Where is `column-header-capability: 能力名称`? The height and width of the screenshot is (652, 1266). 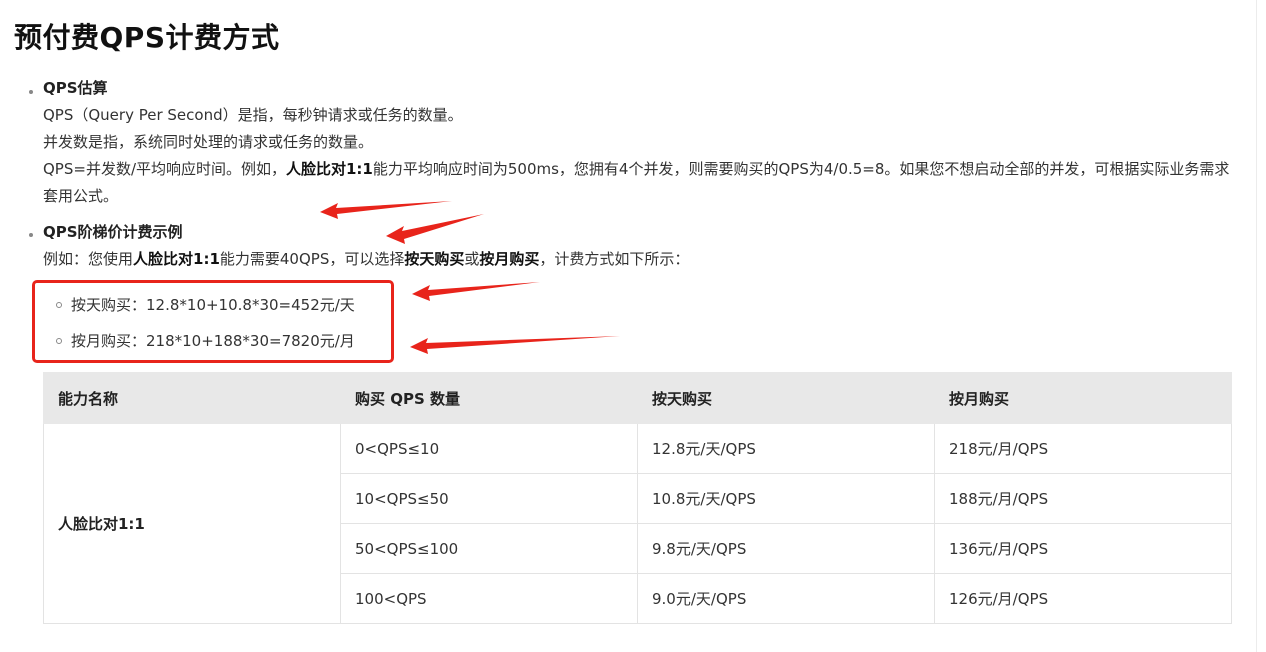
column-header-capability: 能力名称 is located at coordinates (192, 398).